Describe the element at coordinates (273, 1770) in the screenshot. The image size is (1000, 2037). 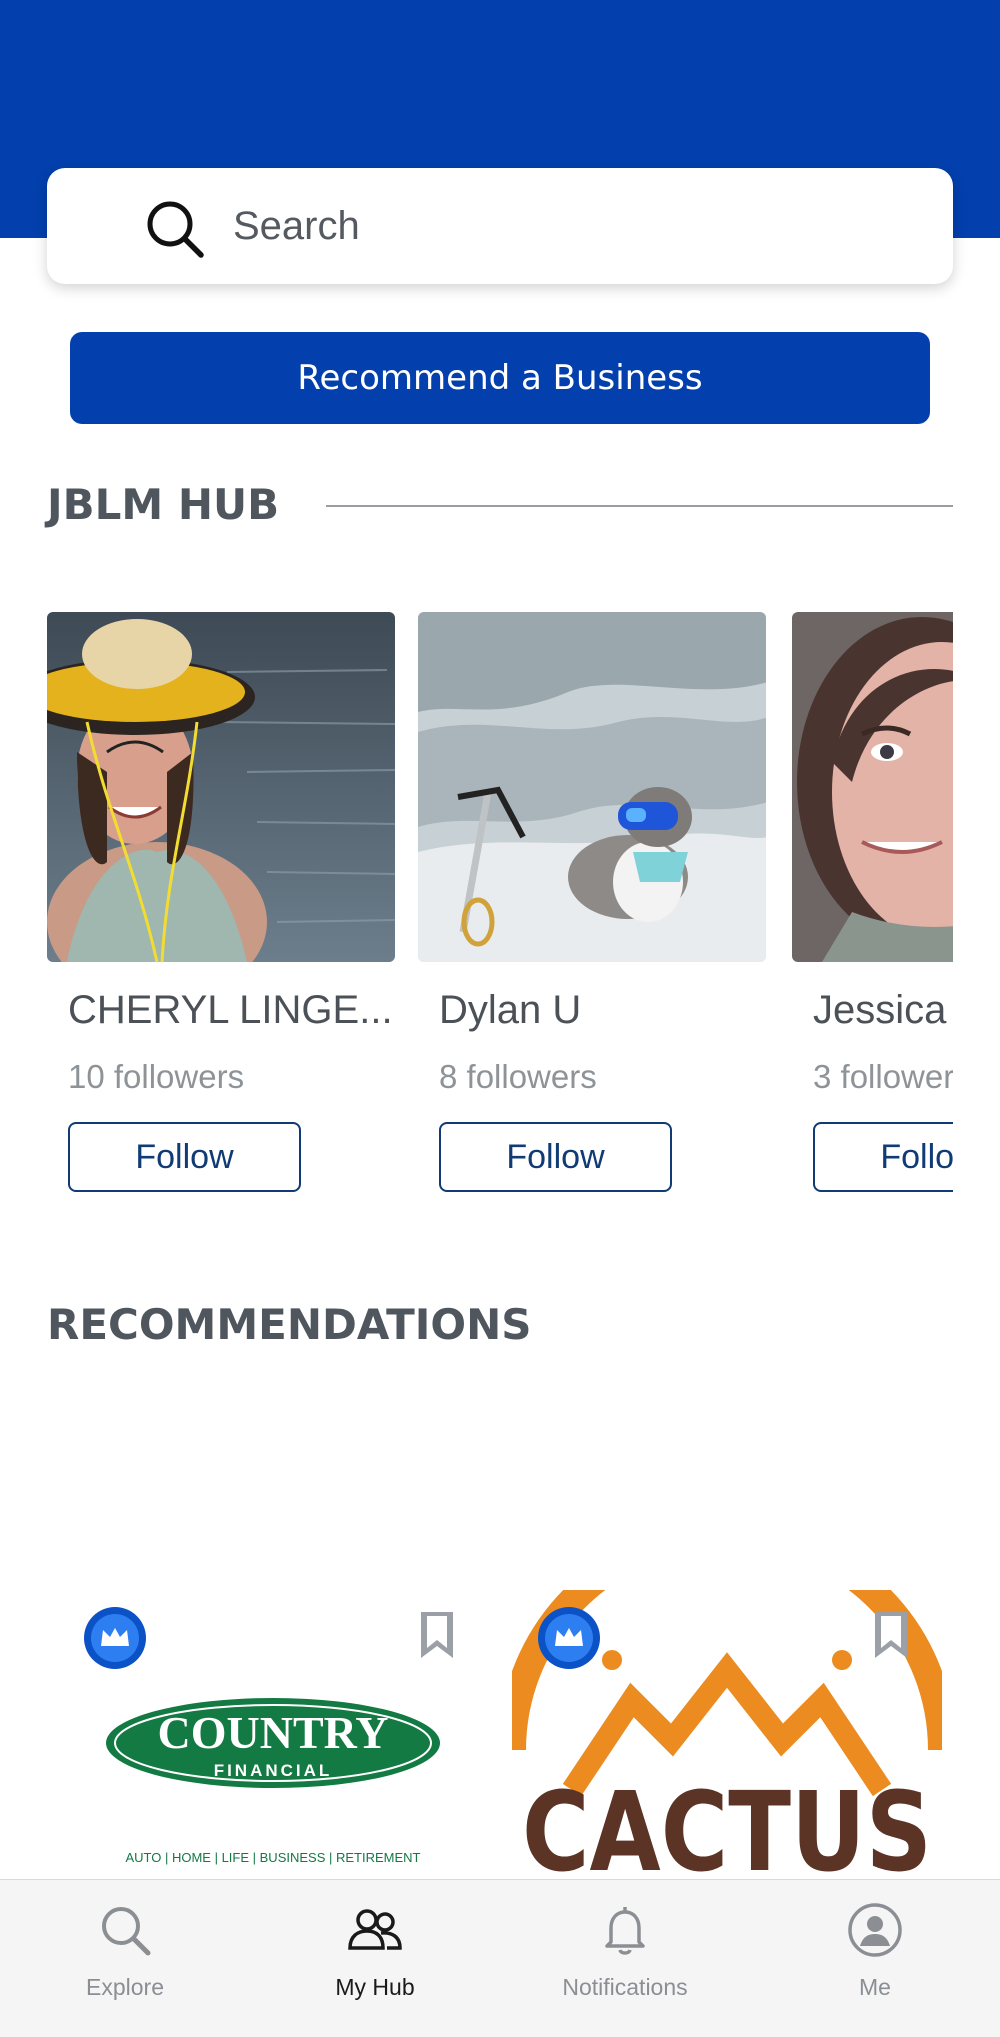
I see `svg-text: FINANCIAL` at that location.